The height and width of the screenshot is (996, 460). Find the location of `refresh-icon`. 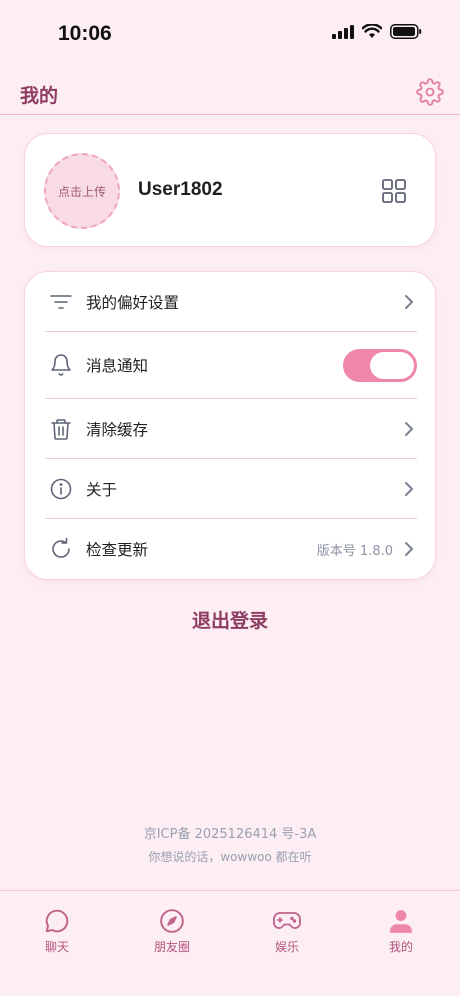

refresh-icon is located at coordinates (61, 549).